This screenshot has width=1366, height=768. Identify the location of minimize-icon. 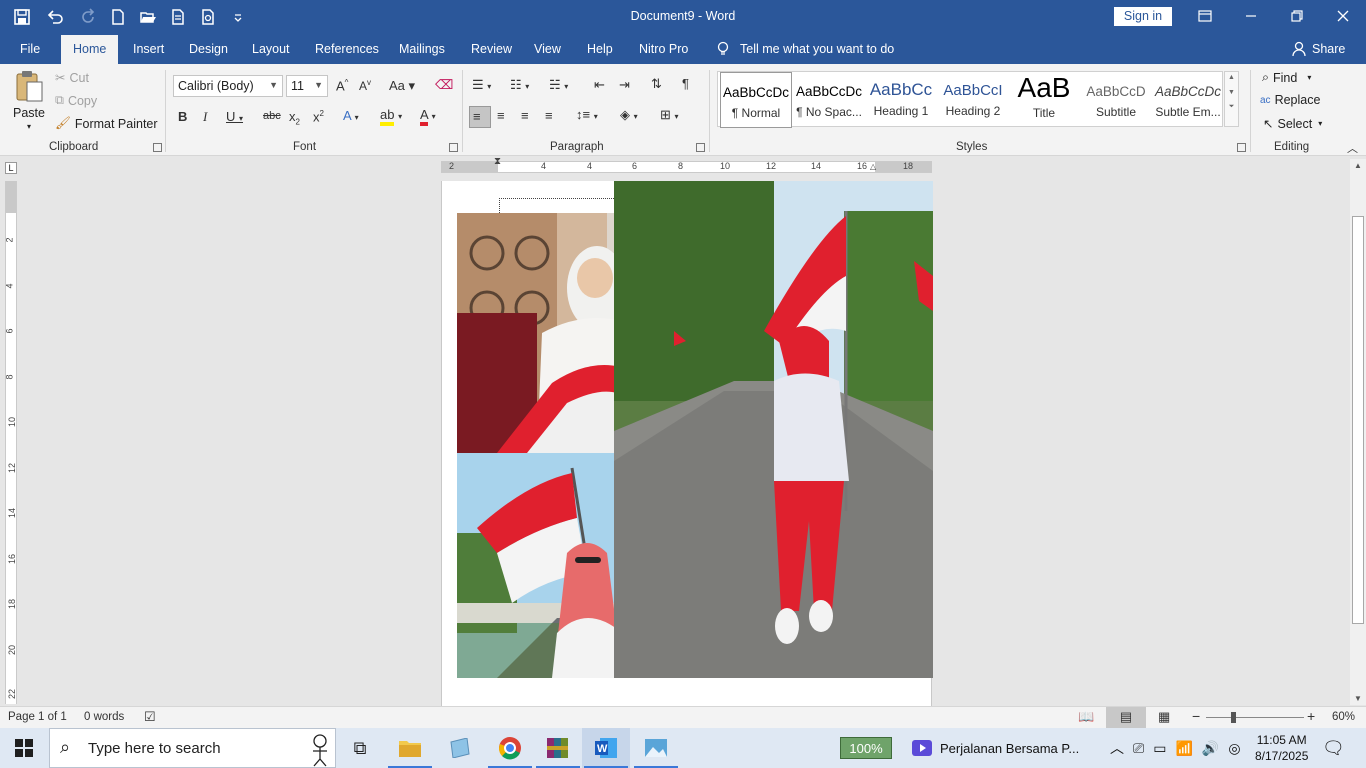
(1251, 16).